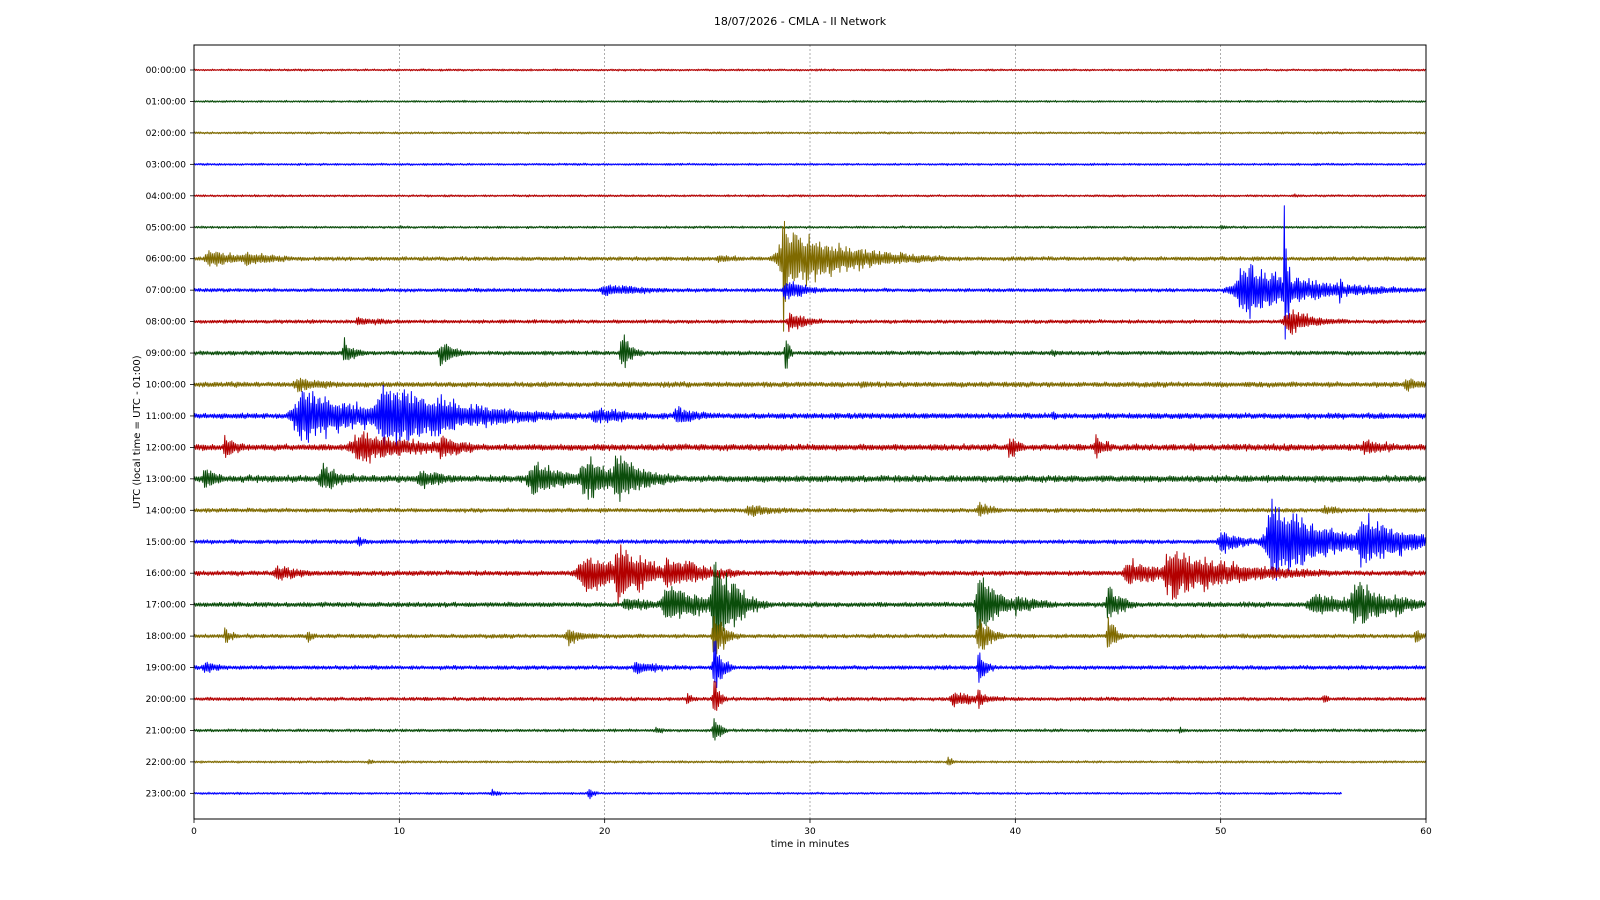  What do you see at coordinates (166, 260) in the screenshot?
I see `y-tick-label: 06:00:00` at bounding box center [166, 260].